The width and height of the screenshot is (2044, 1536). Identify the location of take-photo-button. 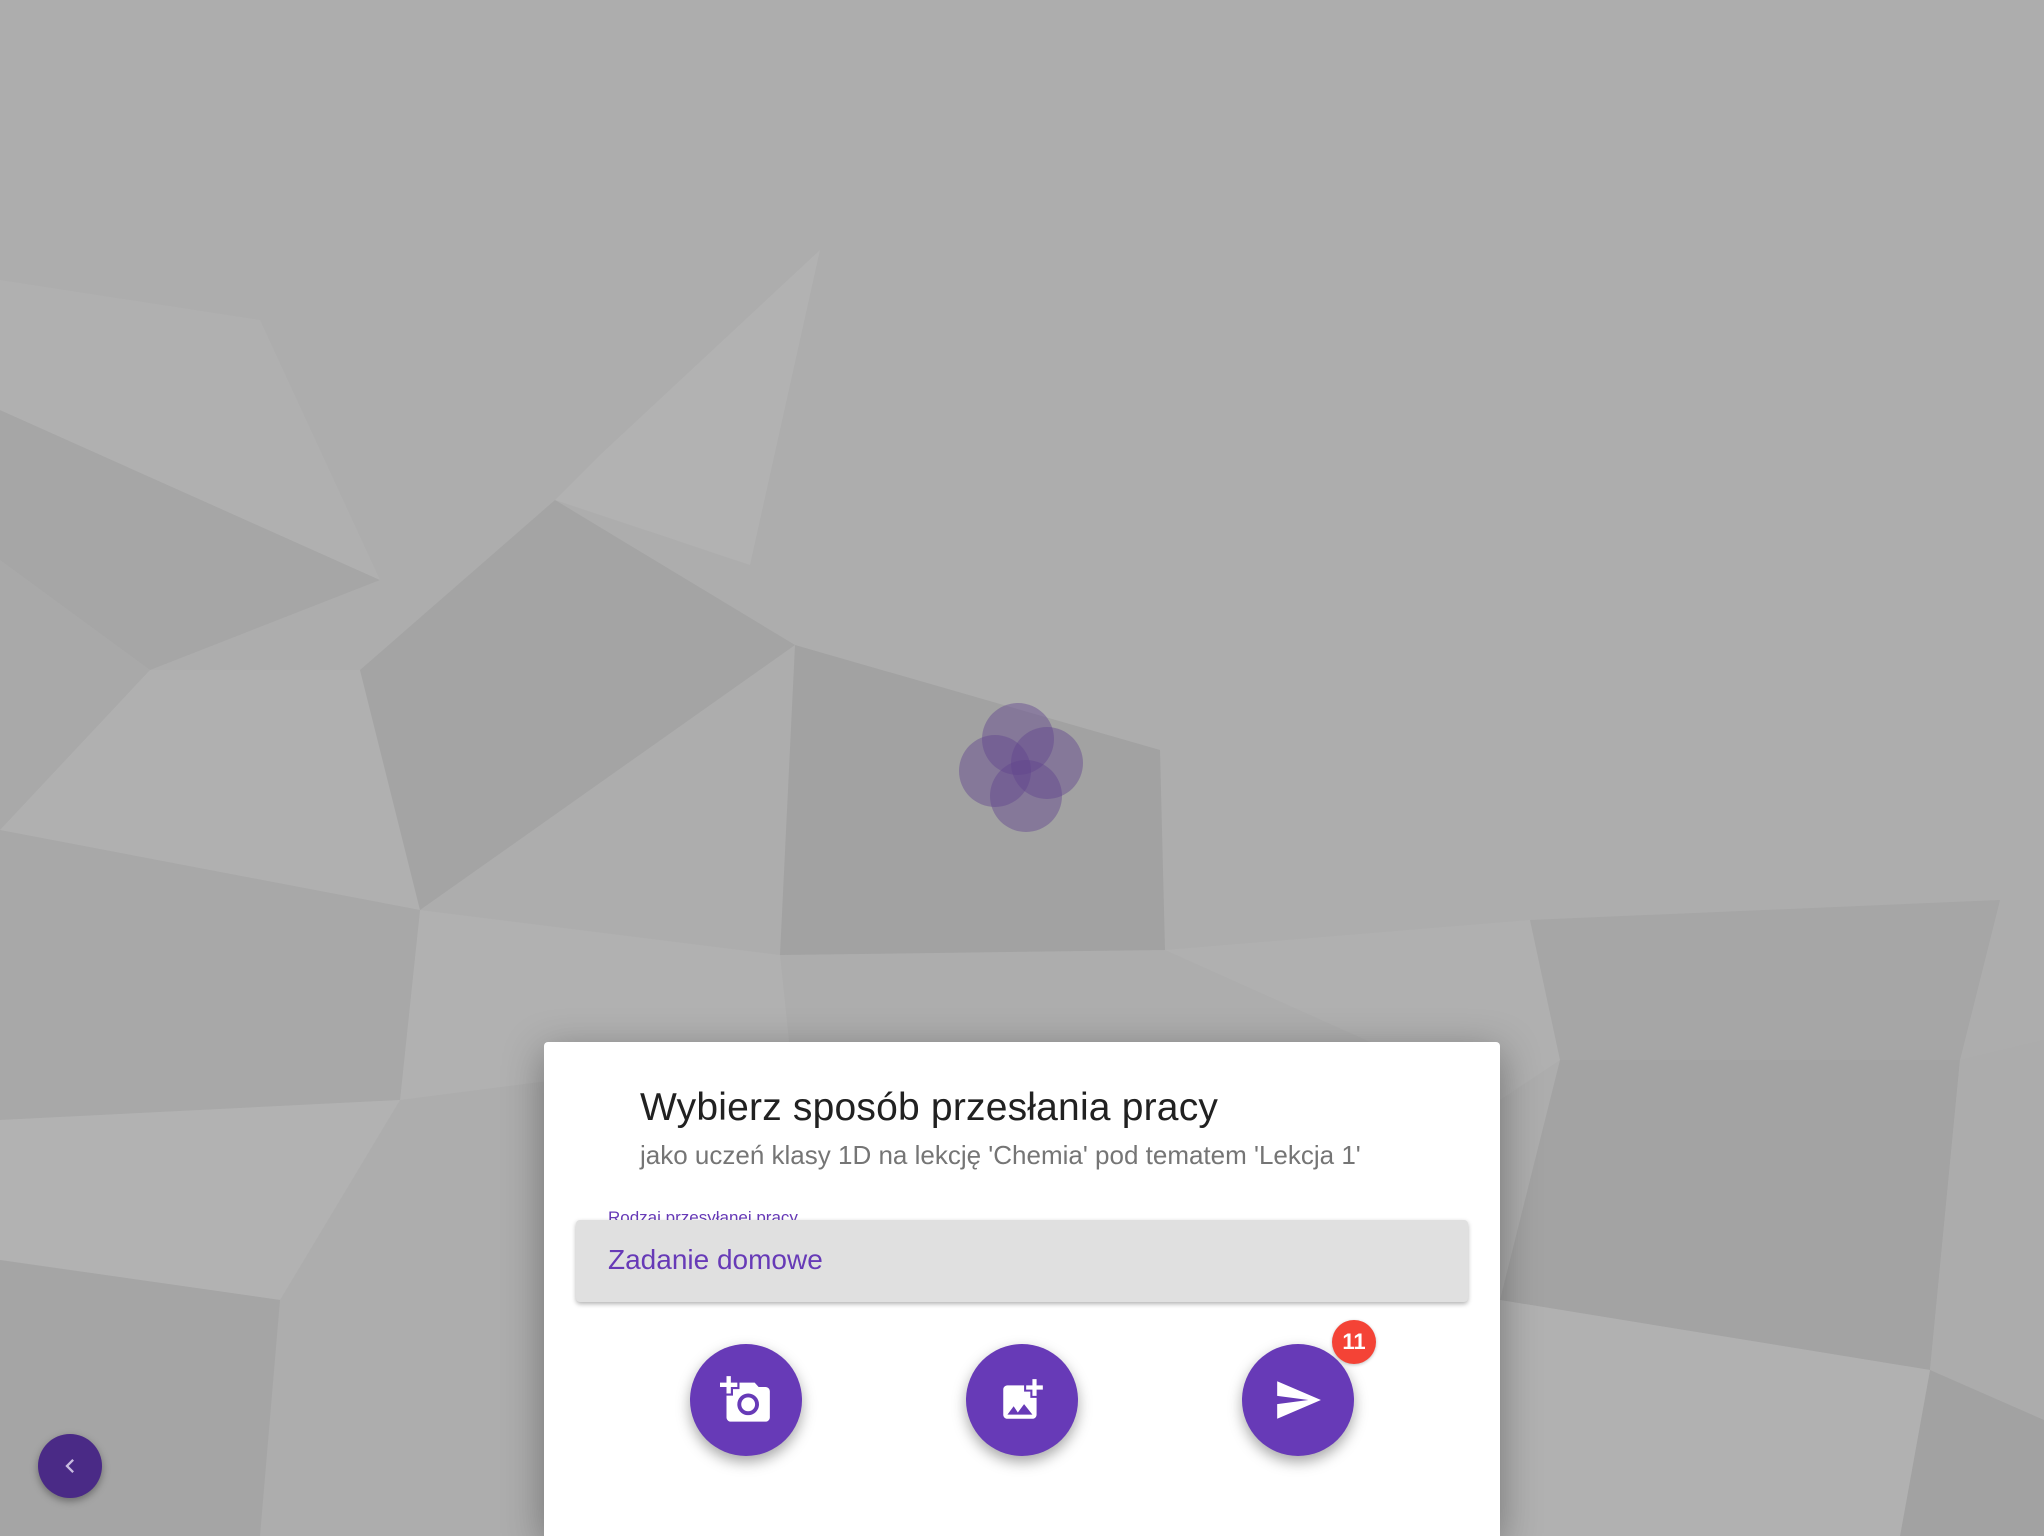
(746, 1400).